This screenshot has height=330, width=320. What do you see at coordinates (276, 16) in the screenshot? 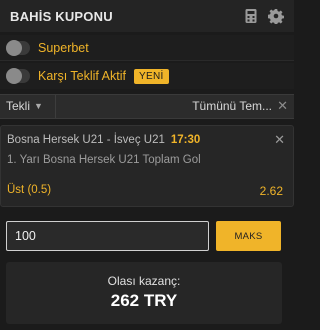
I see `gear-icon` at bounding box center [276, 16].